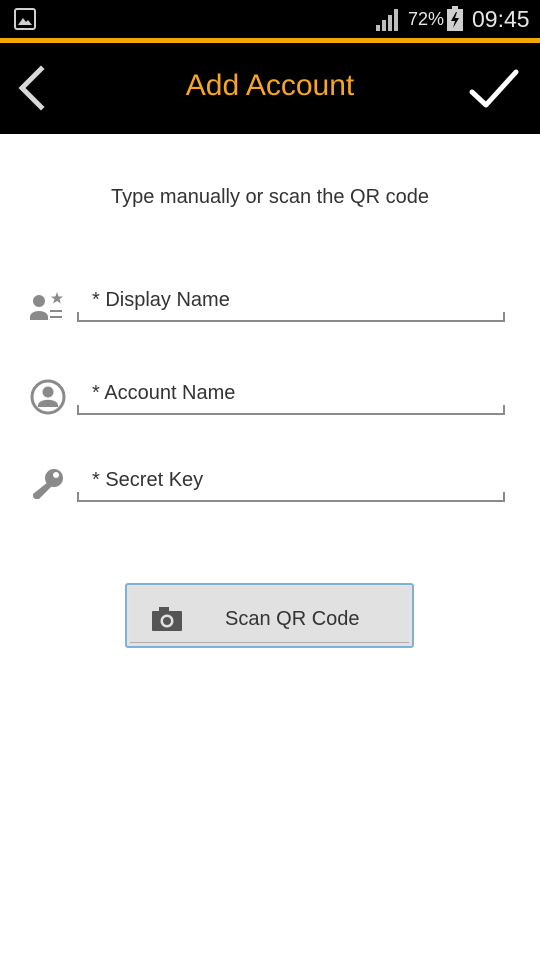 The image size is (540, 960). Describe the element at coordinates (270, 403) in the screenshot. I see `account-name-row` at that location.